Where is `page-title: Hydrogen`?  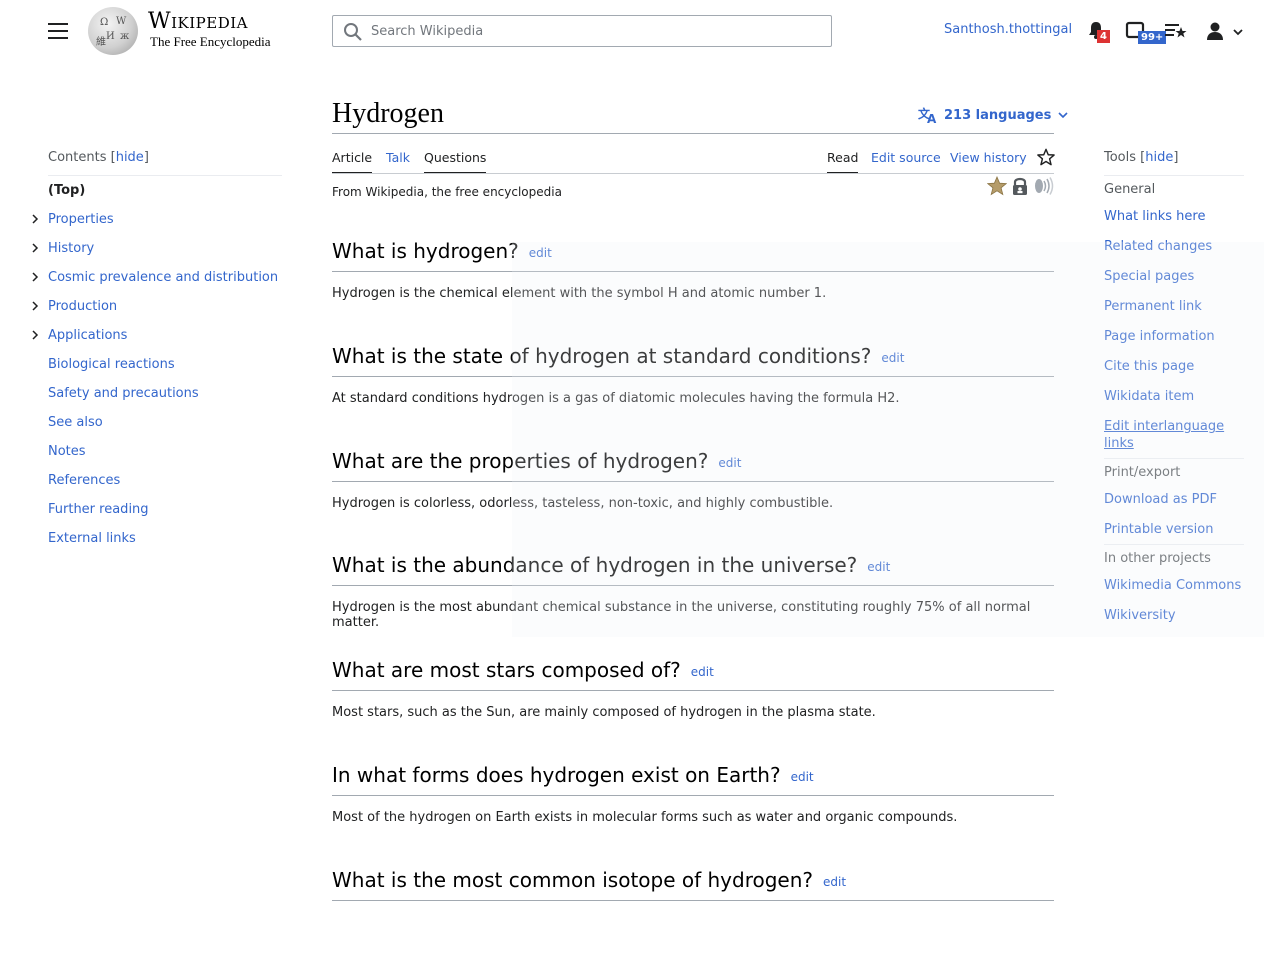
page-title: Hydrogen is located at coordinates (388, 113).